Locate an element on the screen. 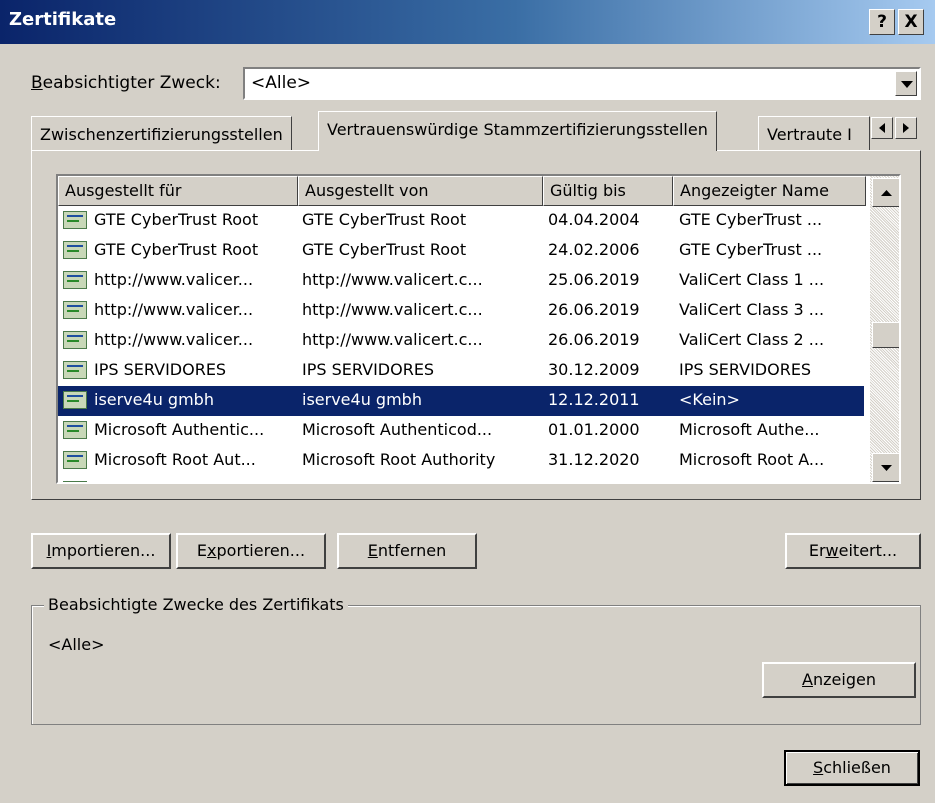 This screenshot has width=935, height=803. cell-friendly: IPS SERVIDORES is located at coordinates (745, 369).